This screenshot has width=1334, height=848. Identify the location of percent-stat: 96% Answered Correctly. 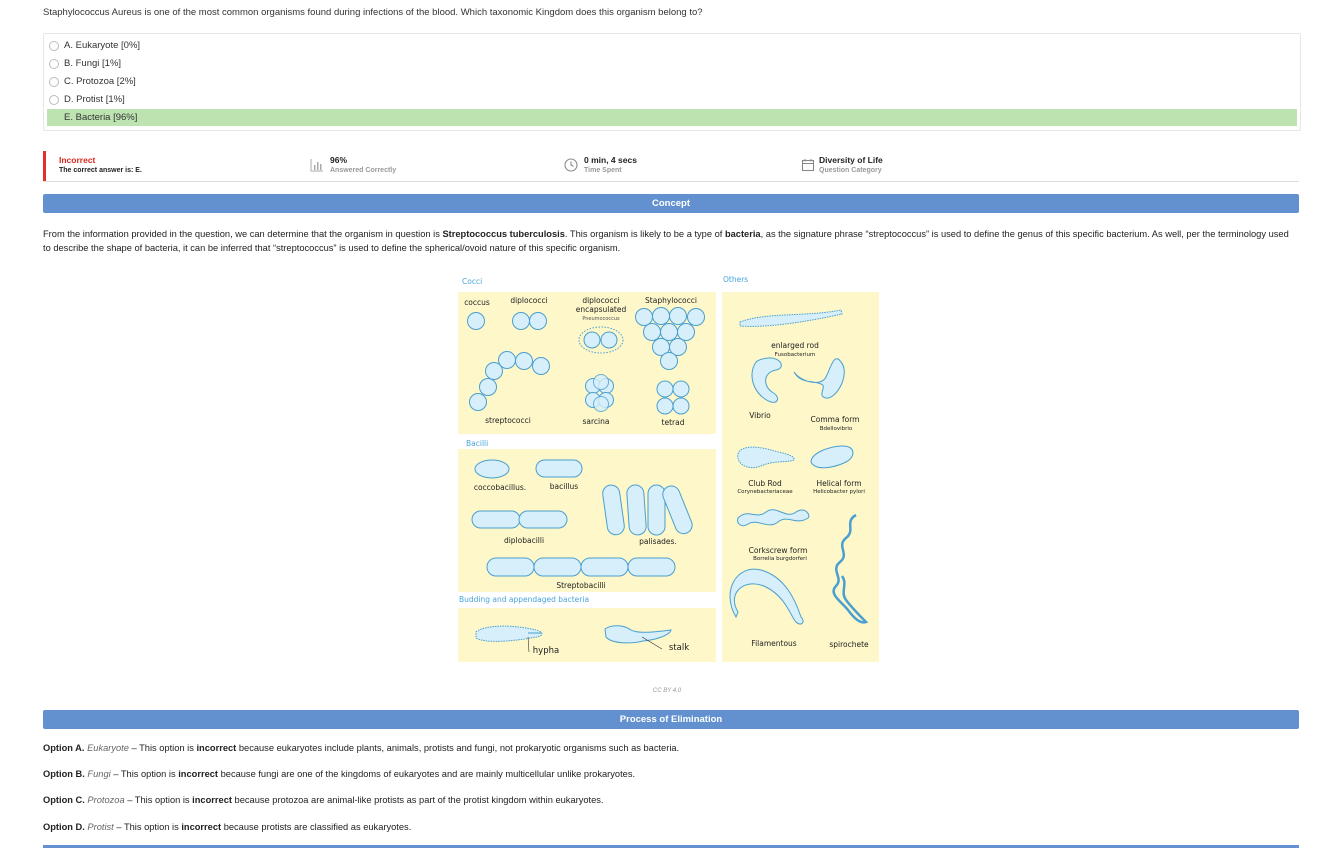
(363, 164).